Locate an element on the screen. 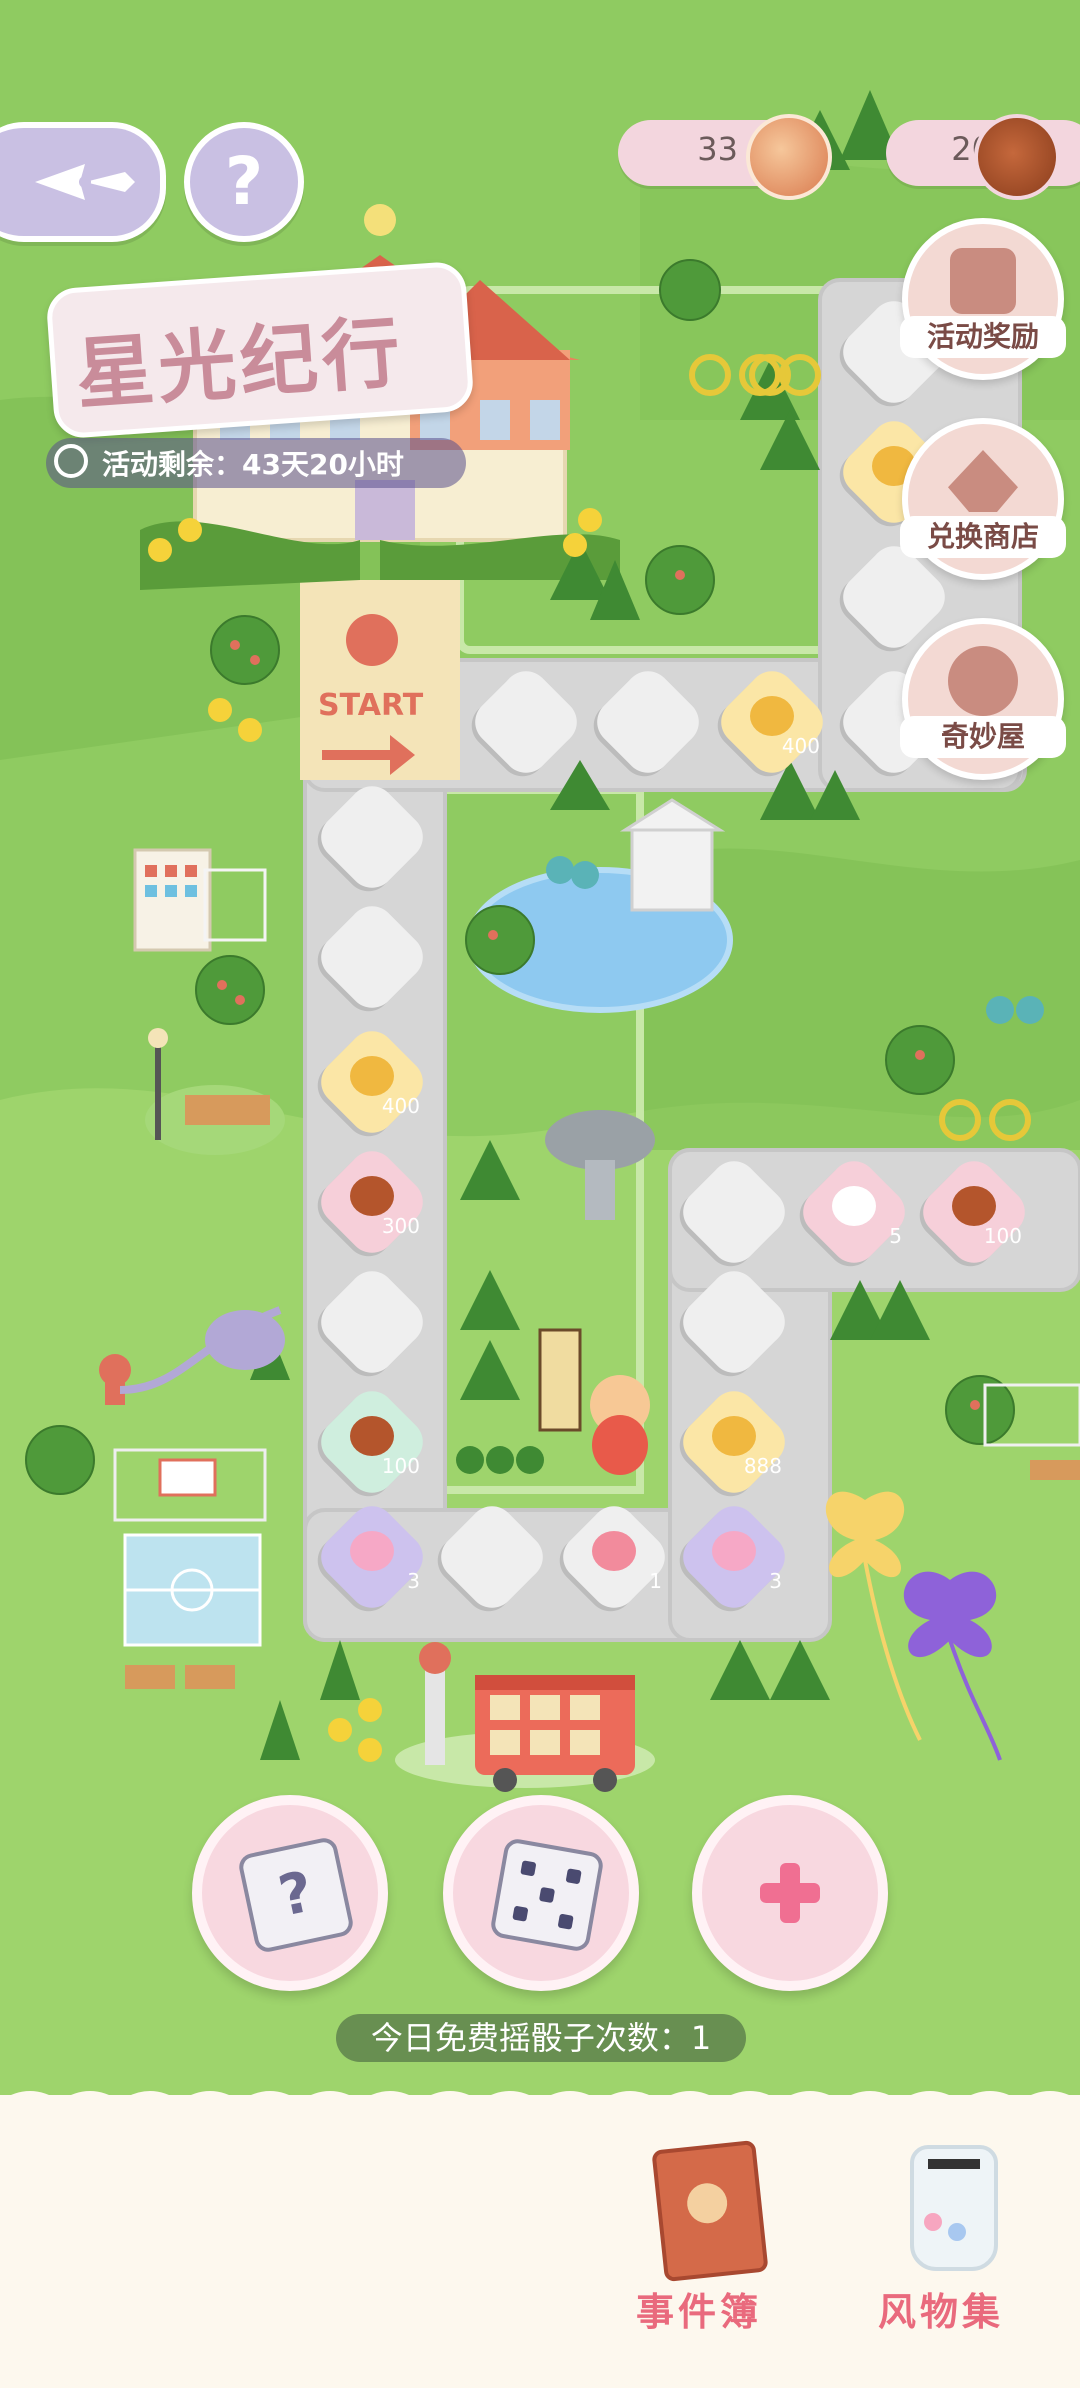 The image size is (1080, 2388). tile-label: 888 is located at coordinates (762, 1466).